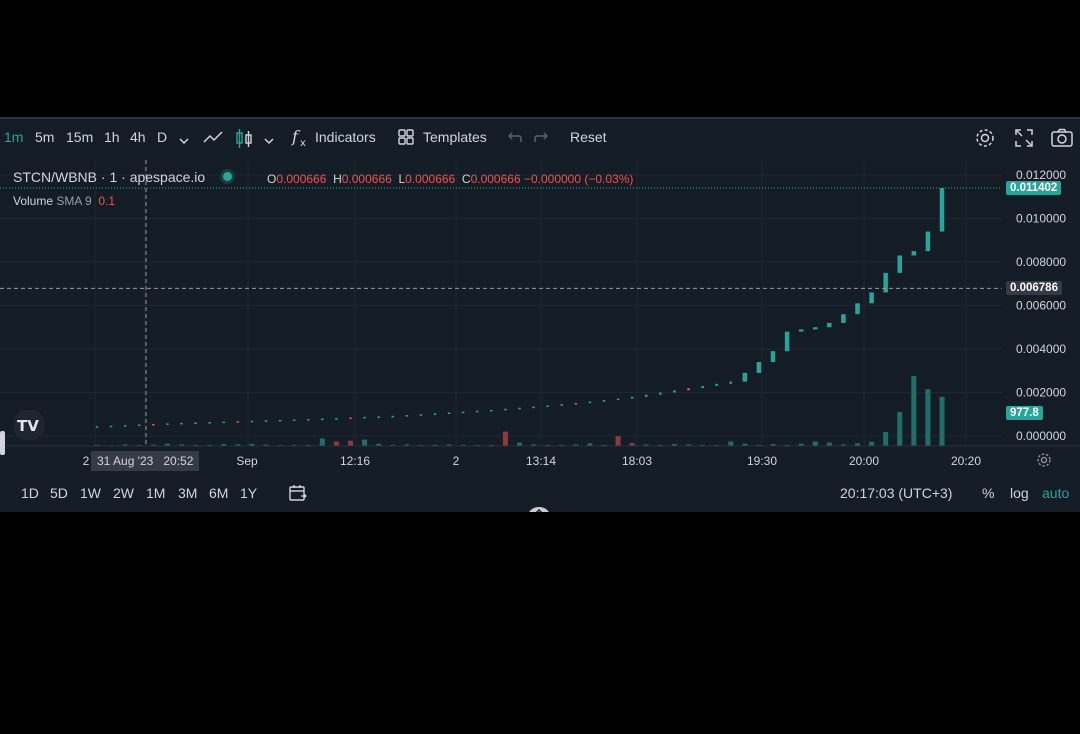 Image resolution: width=1080 pixels, height=734 pixels. What do you see at coordinates (86, 461) in the screenshot?
I see `time-axis-label: 2` at bounding box center [86, 461].